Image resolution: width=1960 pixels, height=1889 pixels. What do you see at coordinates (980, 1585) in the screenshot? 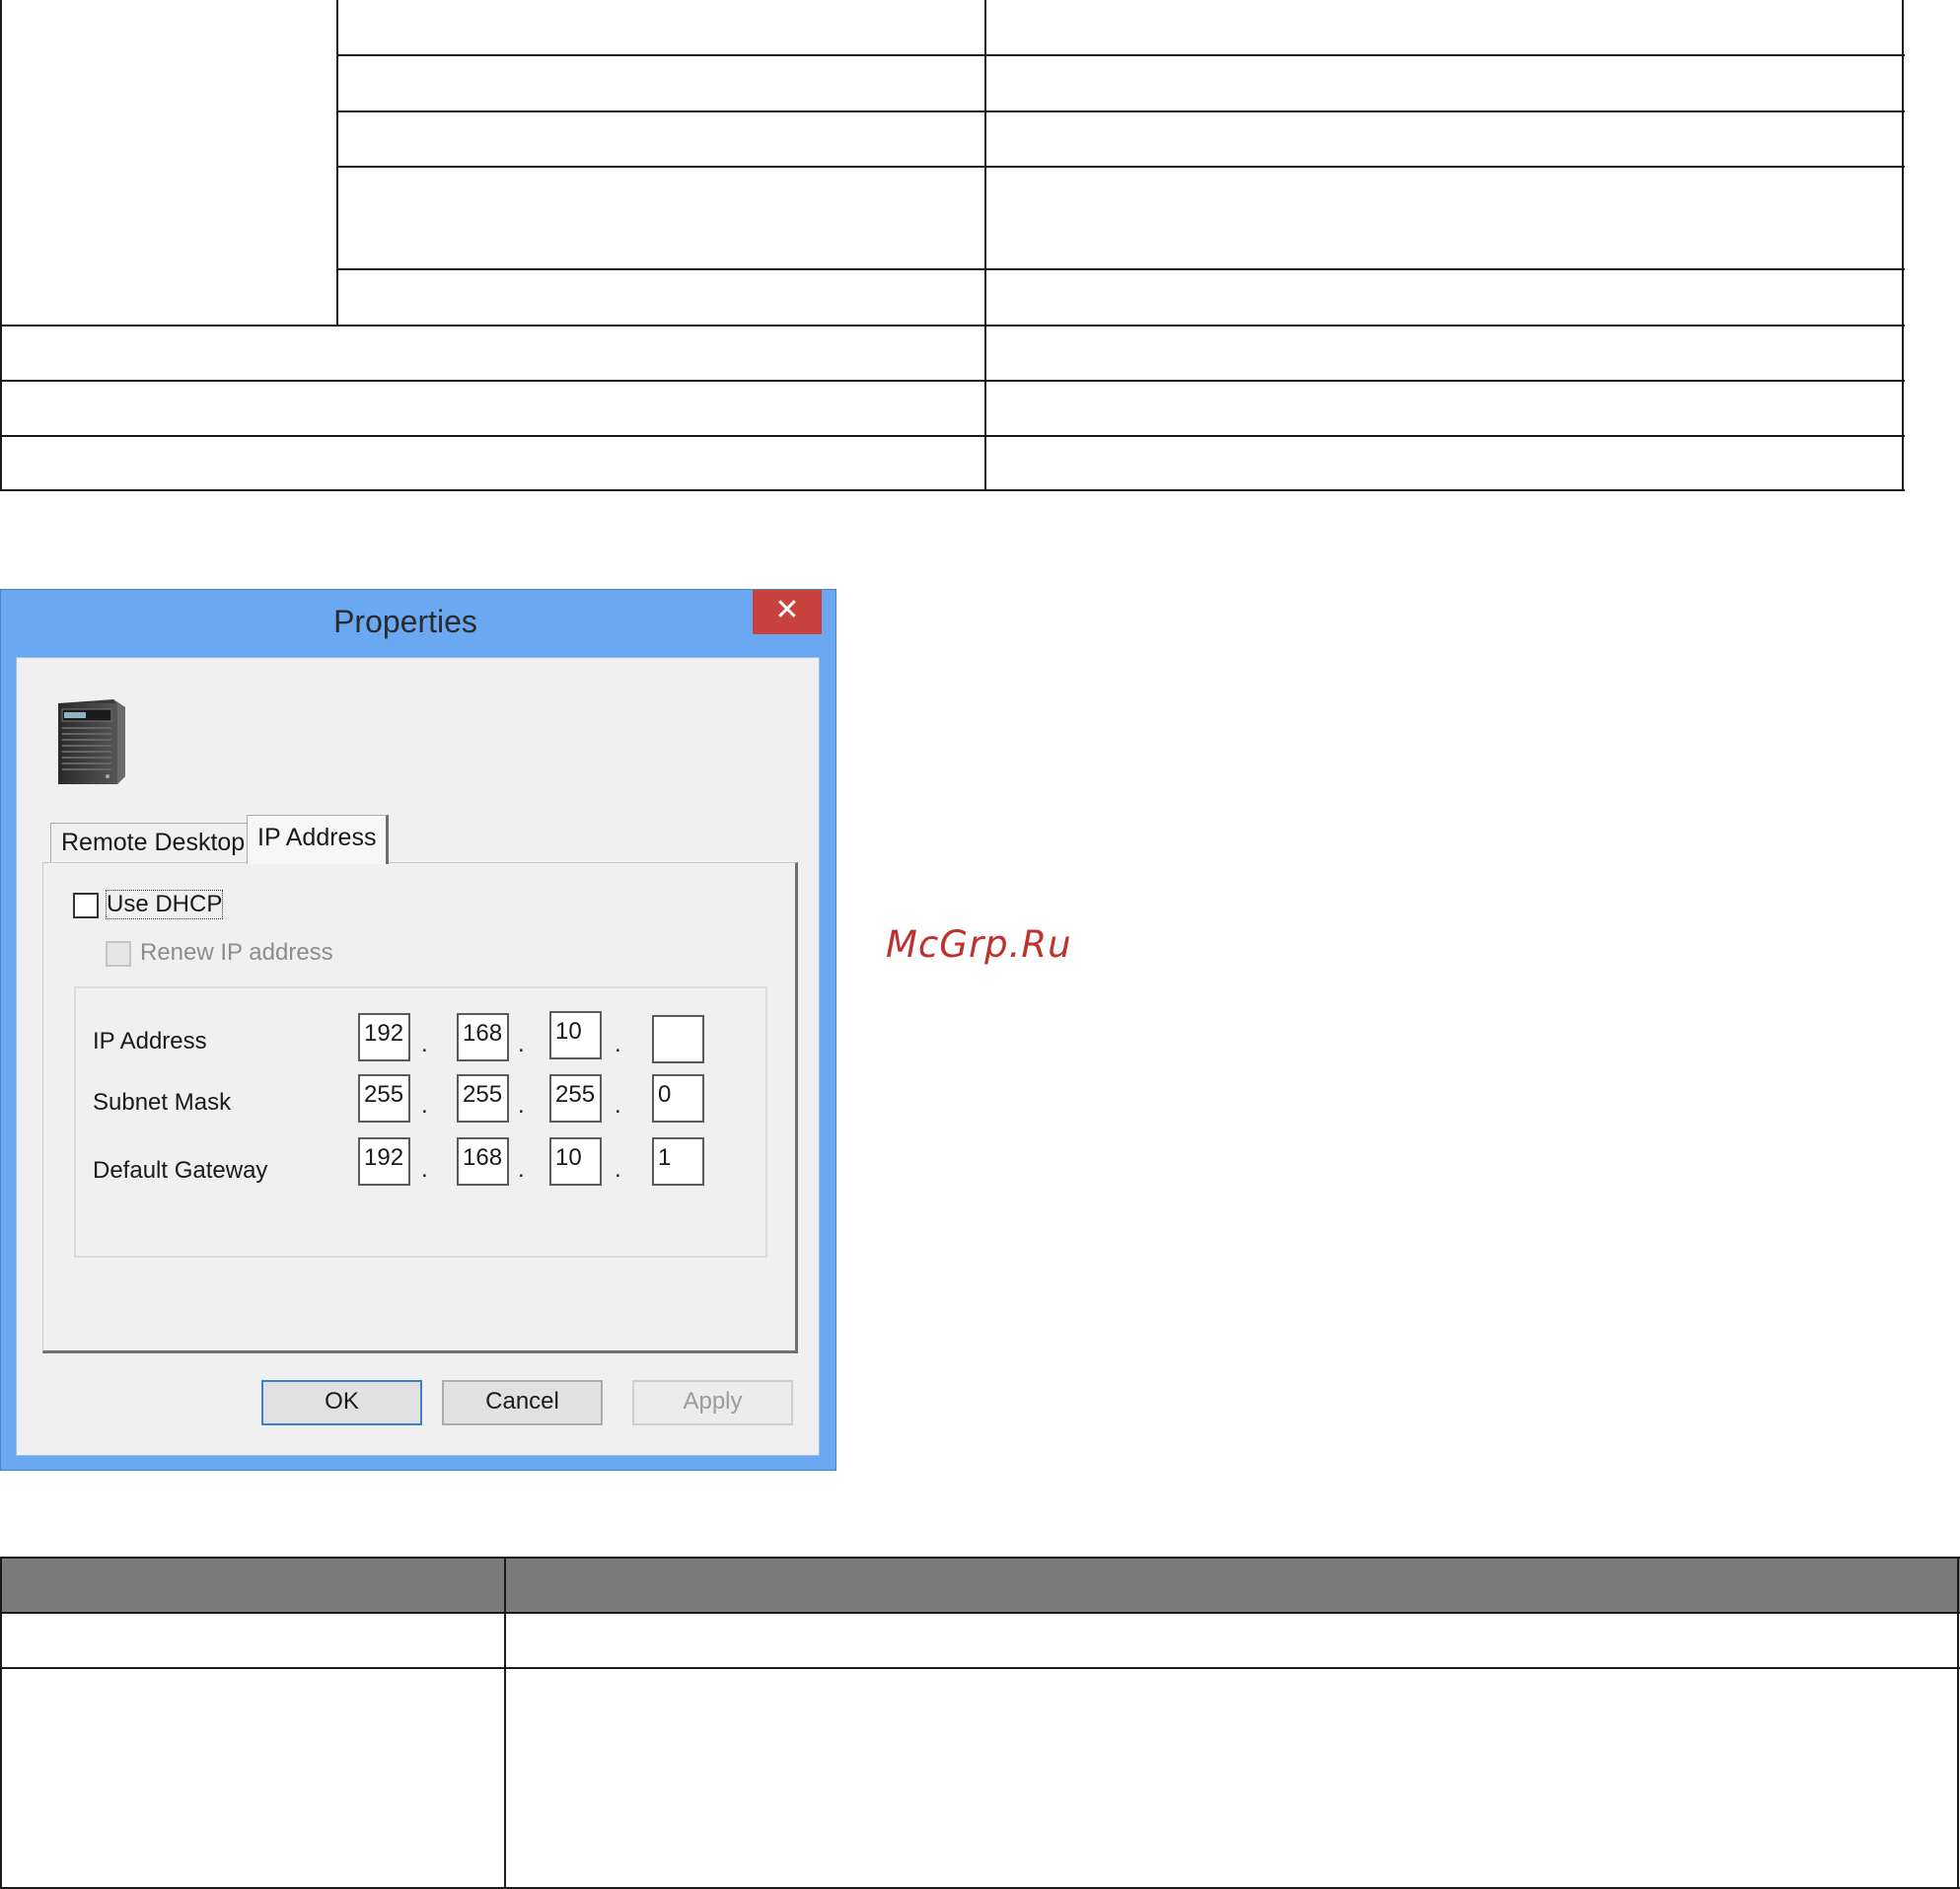
I see `table-header-row` at bounding box center [980, 1585].